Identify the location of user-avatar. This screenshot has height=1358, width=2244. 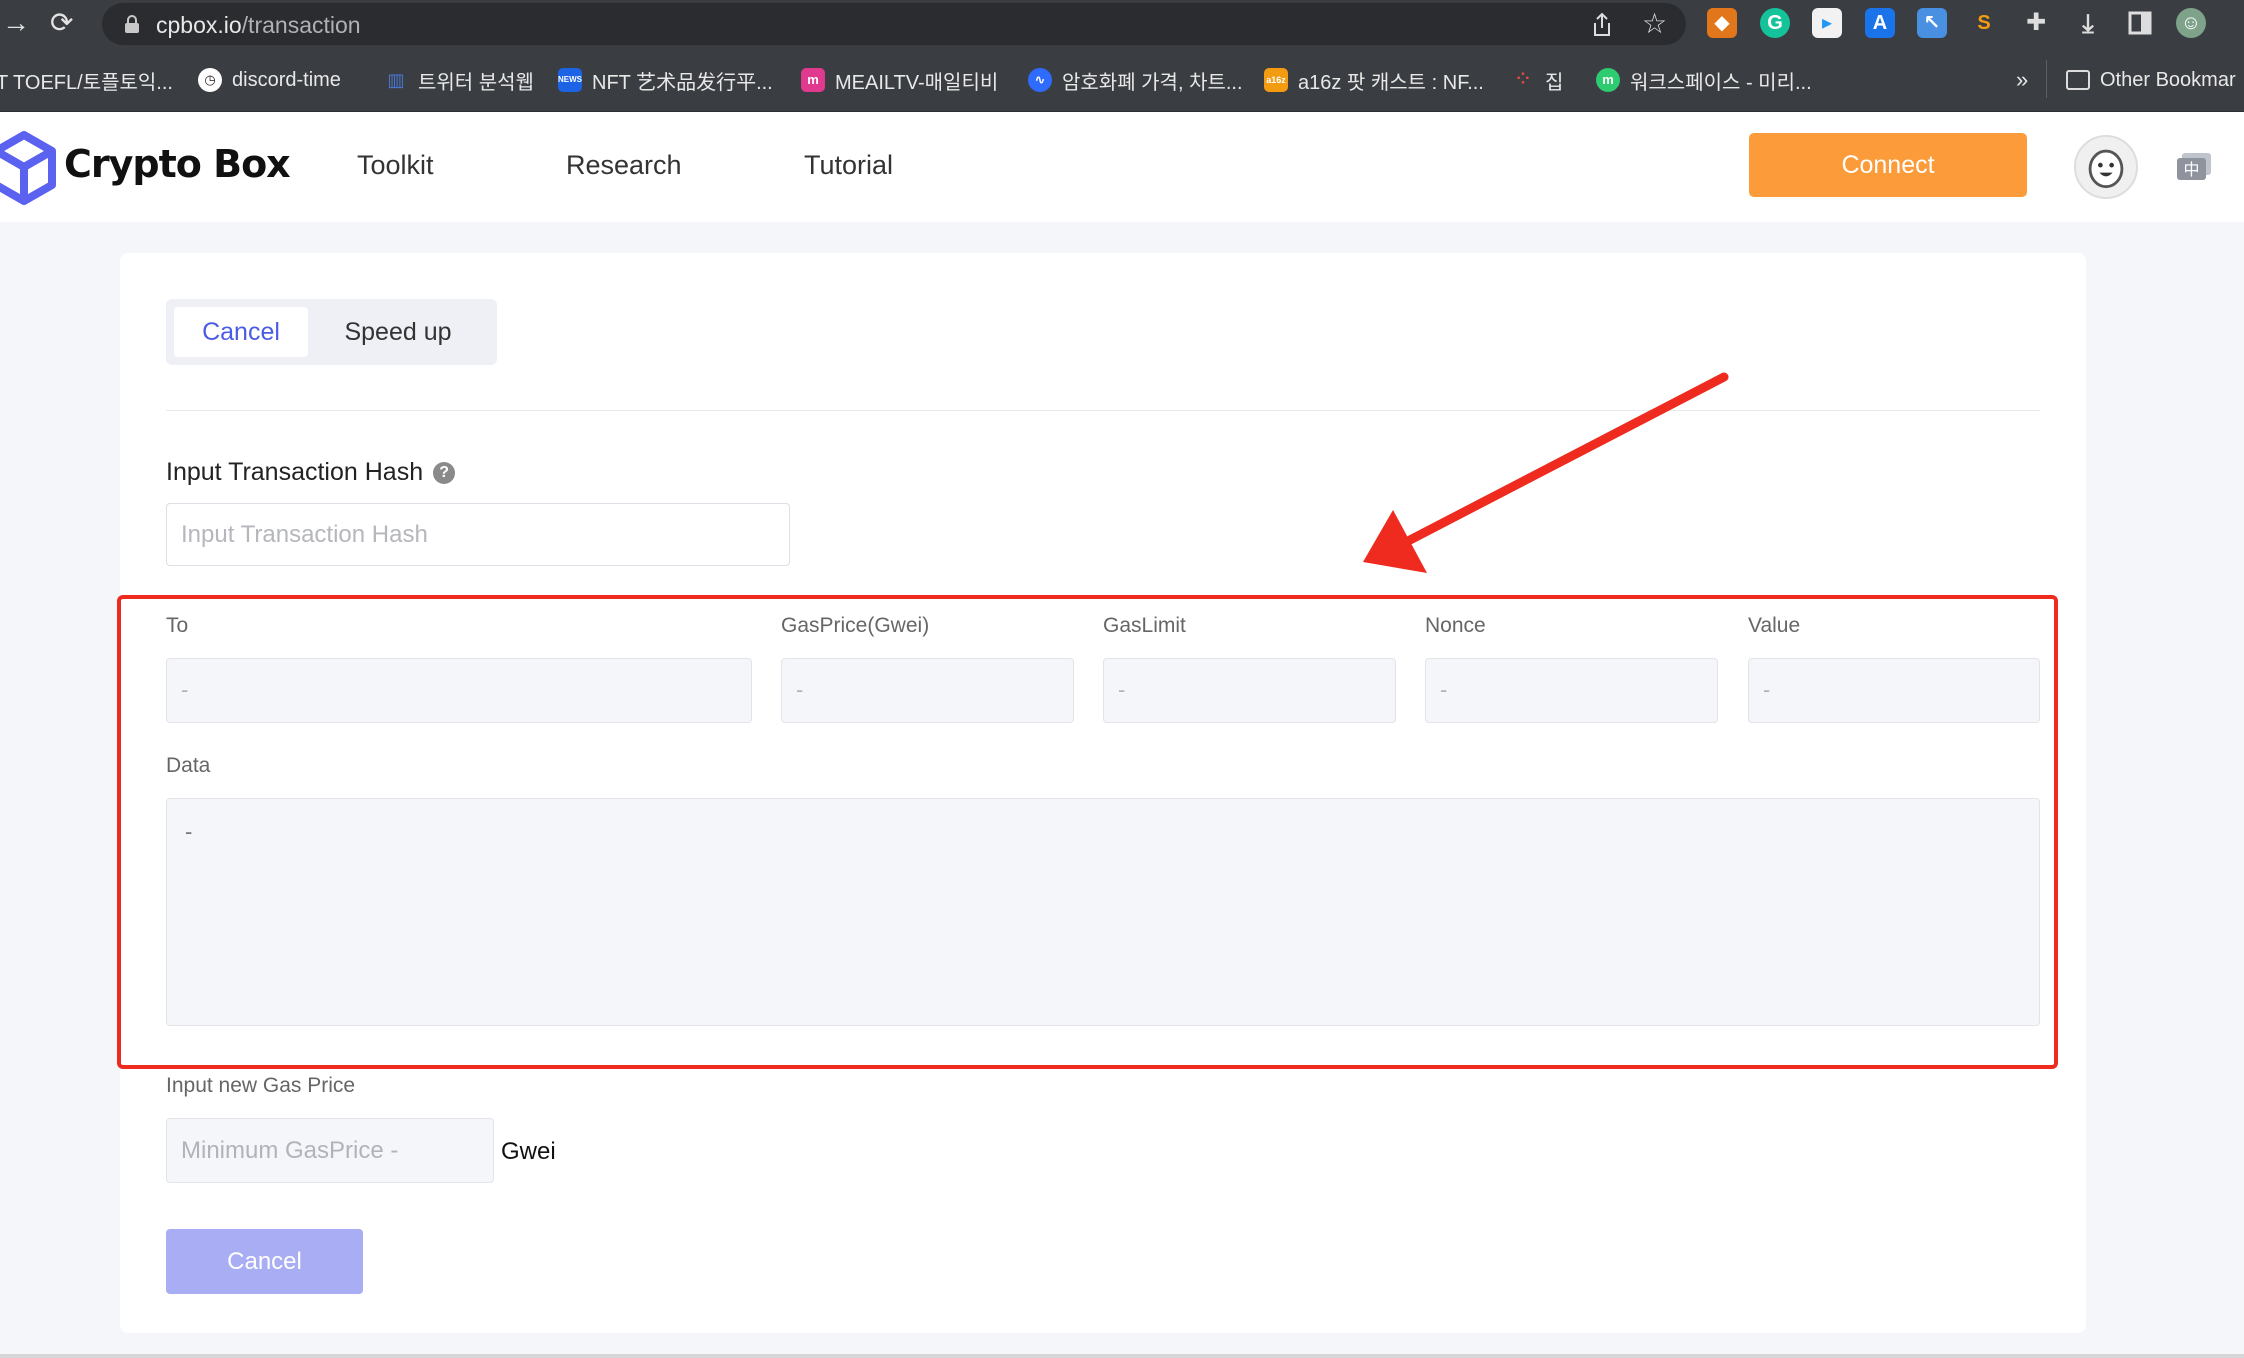
(2106, 167).